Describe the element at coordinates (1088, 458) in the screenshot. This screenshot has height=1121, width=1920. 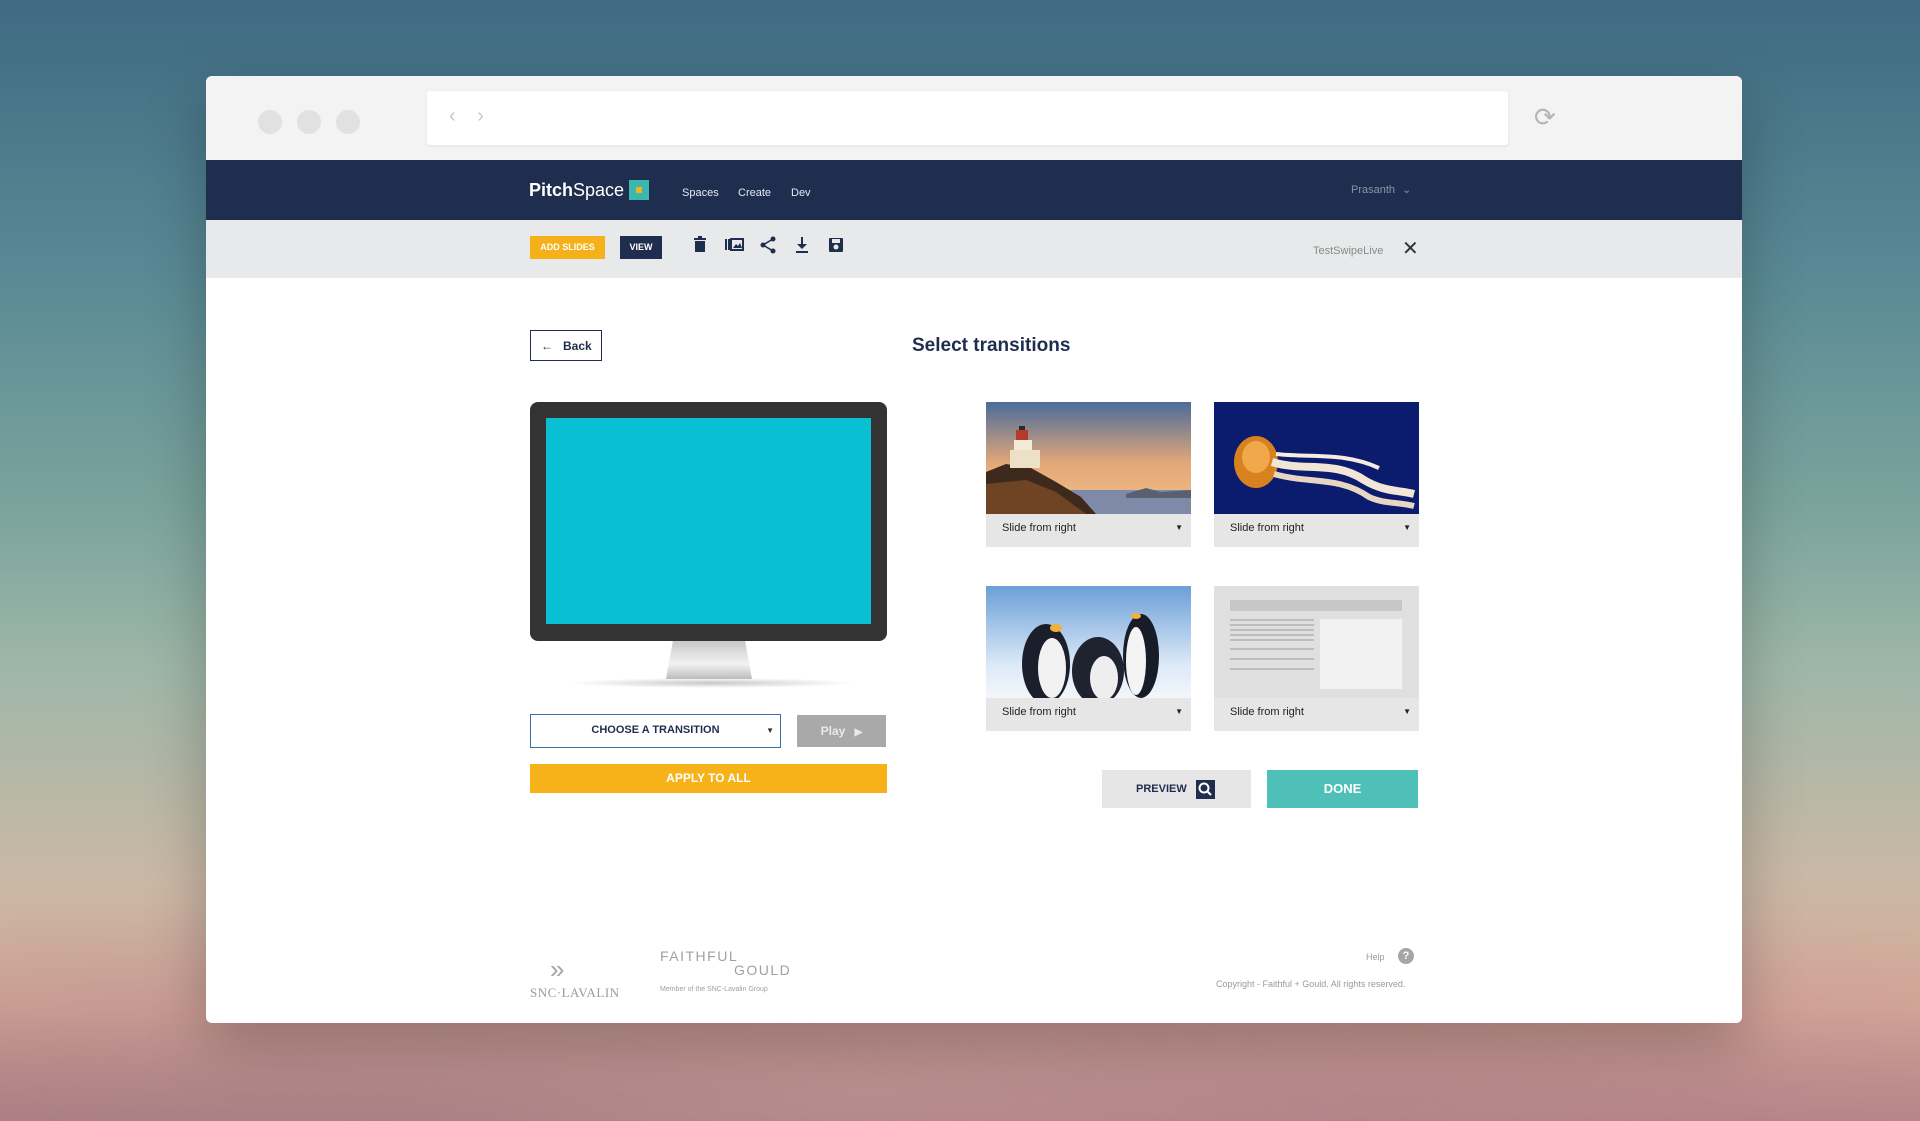
I see `lighthouse-image` at that location.